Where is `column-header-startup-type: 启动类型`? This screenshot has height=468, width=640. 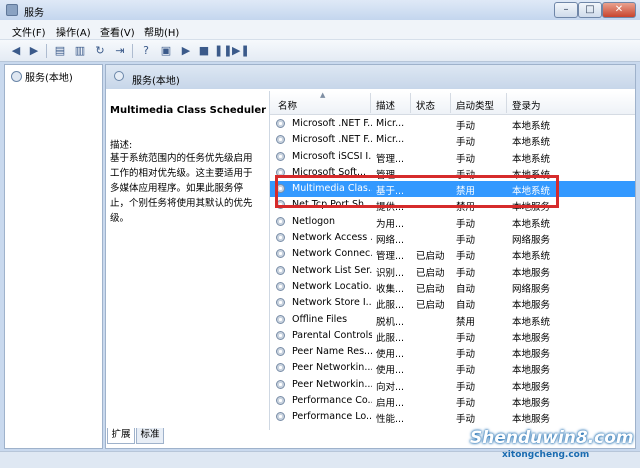
column-header-startup-type: 启动类型 is located at coordinates (475, 105).